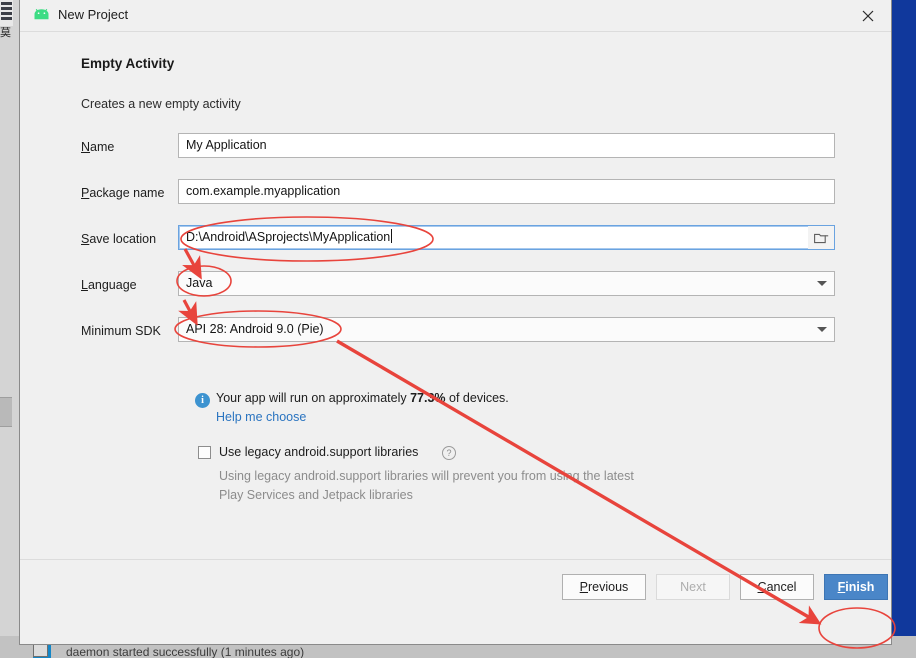 This screenshot has height=658, width=916. Describe the element at coordinates (121, 331) in the screenshot. I see `label-minimum-sdk: Minimum SDK` at that location.